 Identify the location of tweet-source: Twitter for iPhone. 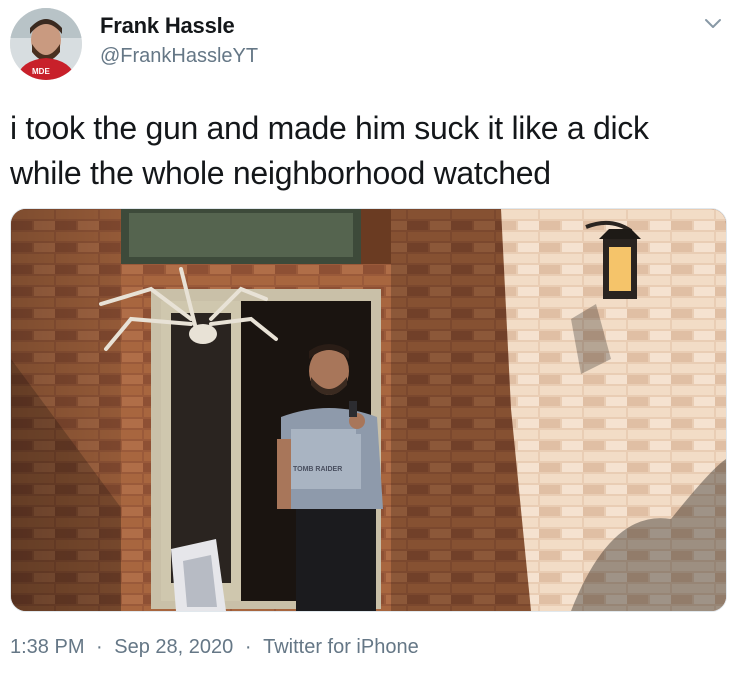
(341, 647).